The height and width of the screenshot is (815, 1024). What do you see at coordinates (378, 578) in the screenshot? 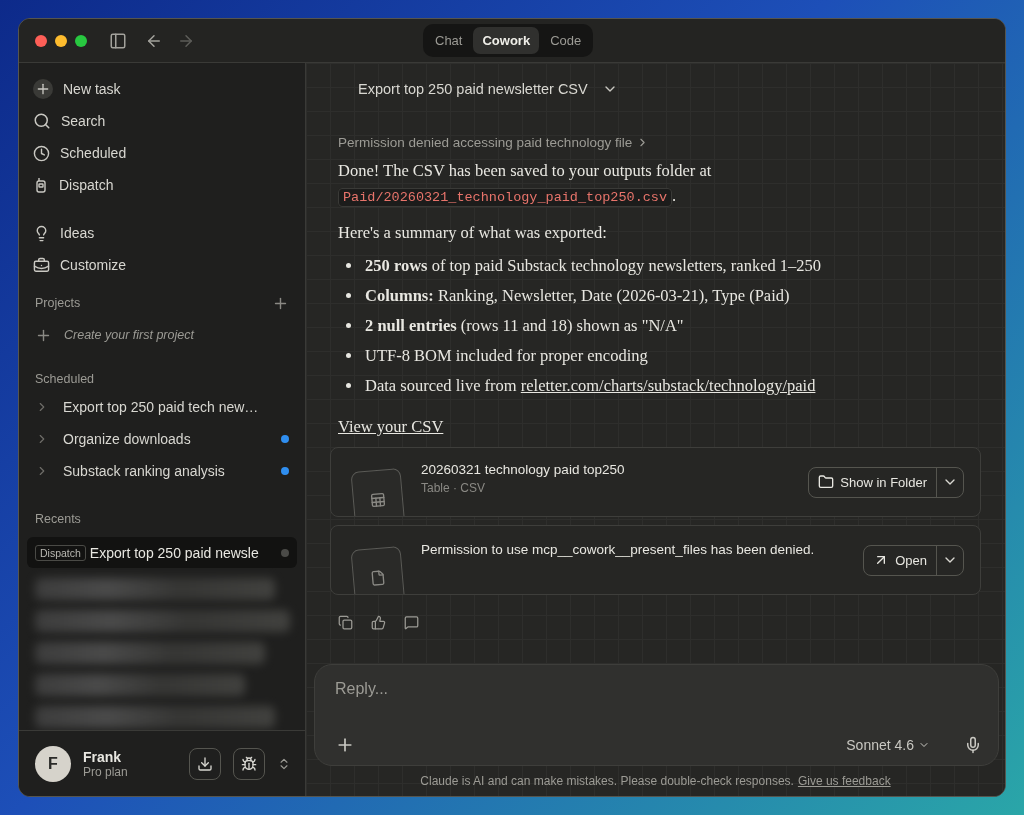
I see `document-icon` at bounding box center [378, 578].